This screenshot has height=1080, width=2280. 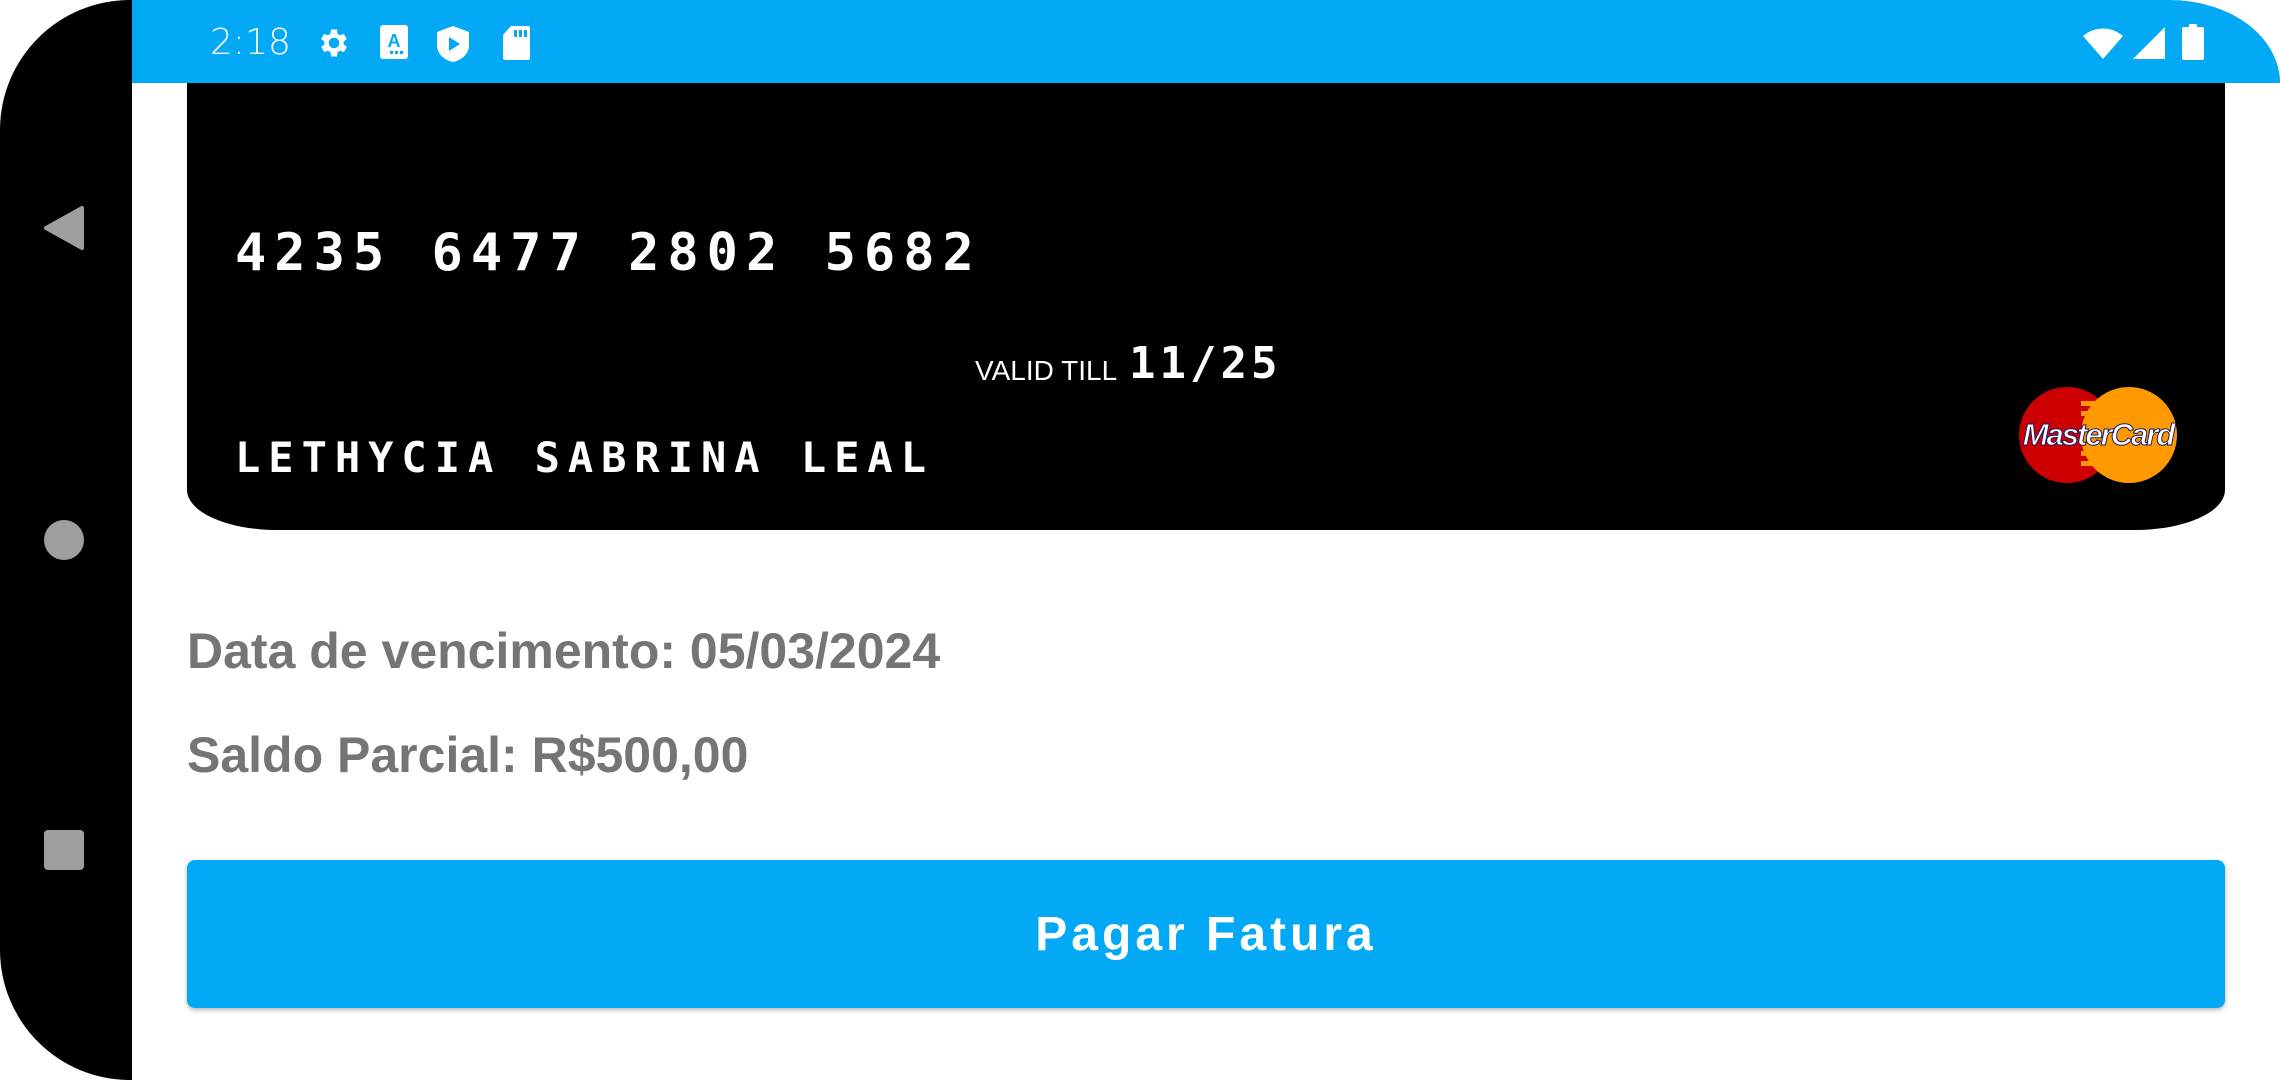 I want to click on partial-balance: Saldo Parcial: R$500,00, so click(x=468, y=755).